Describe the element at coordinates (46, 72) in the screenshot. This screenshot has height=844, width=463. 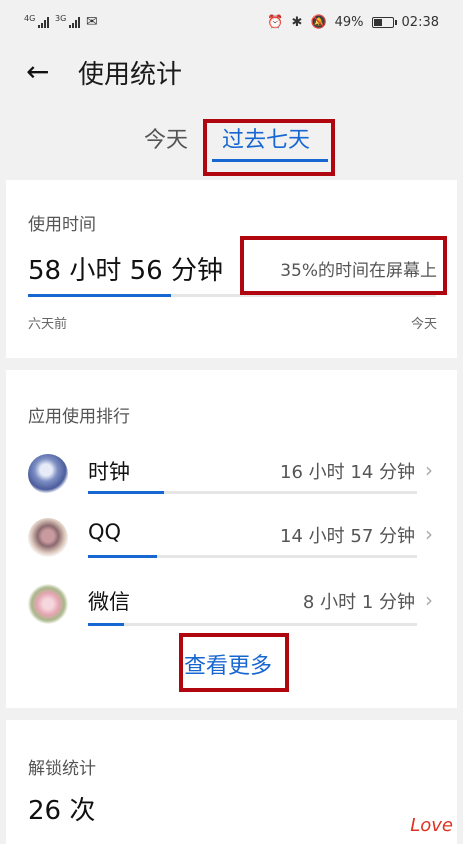
I see `back-arrow-icon: ←` at that location.